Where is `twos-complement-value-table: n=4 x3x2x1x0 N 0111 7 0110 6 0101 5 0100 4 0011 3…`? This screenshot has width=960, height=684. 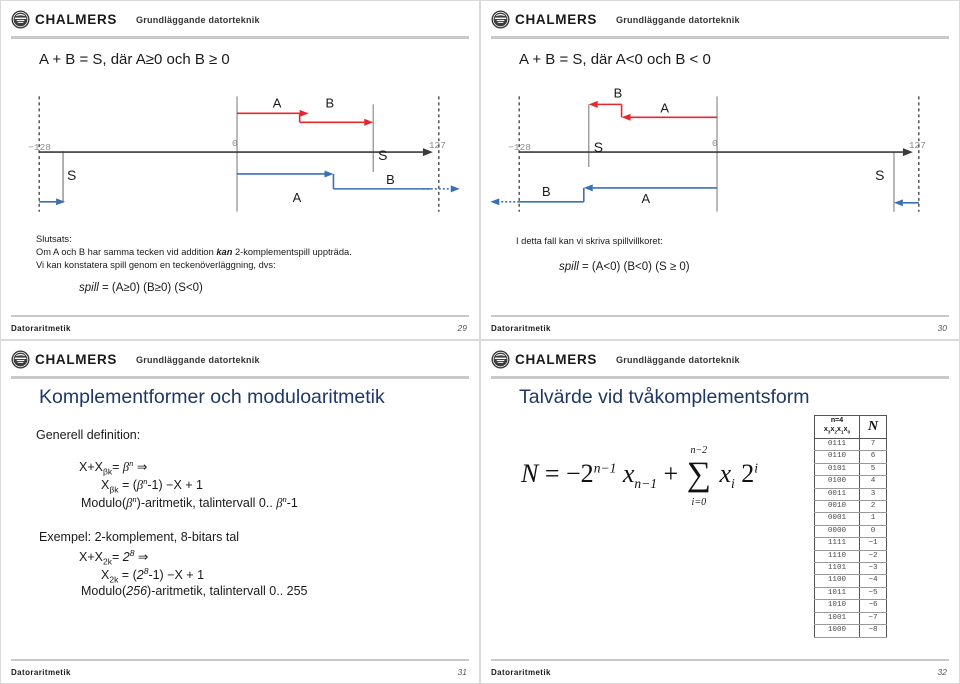
twos-complement-value-table: n=4 x3x2x1x0 N 0111 7 0110 6 0101 5 0100 4 0011 3… is located at coordinates (850, 526).